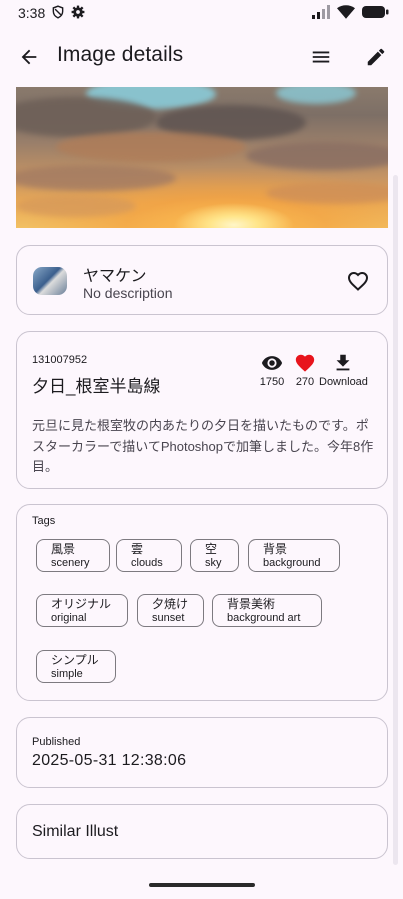  What do you see at coordinates (168, 618) in the screenshot?
I see `tag-translation: sunset` at bounding box center [168, 618].